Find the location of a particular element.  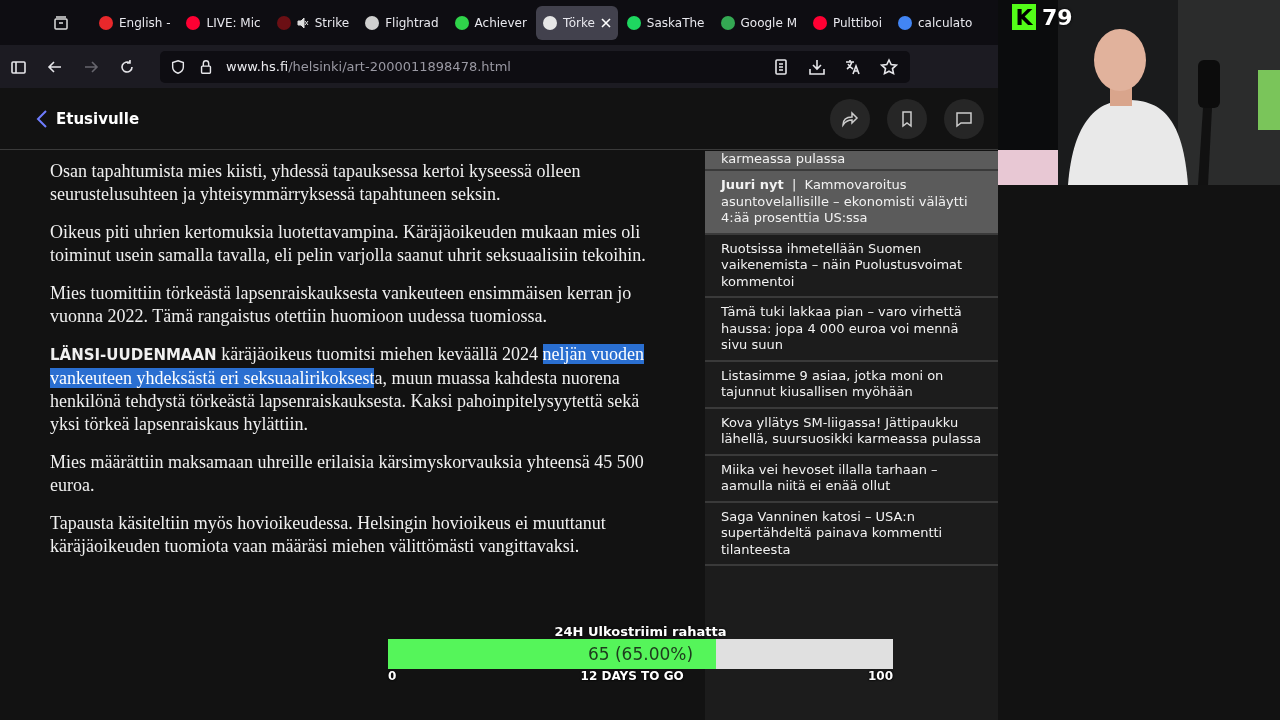

article-paragraph: Oikeus piti uhrien kertomuksia luotettavampina. Käräjäoikeuden mukaan mies oli toiminut usein samalla tavalla, eli pelin varjolla saanut uhrit seksuaalisiin tekoihin. is located at coordinates (348, 244).